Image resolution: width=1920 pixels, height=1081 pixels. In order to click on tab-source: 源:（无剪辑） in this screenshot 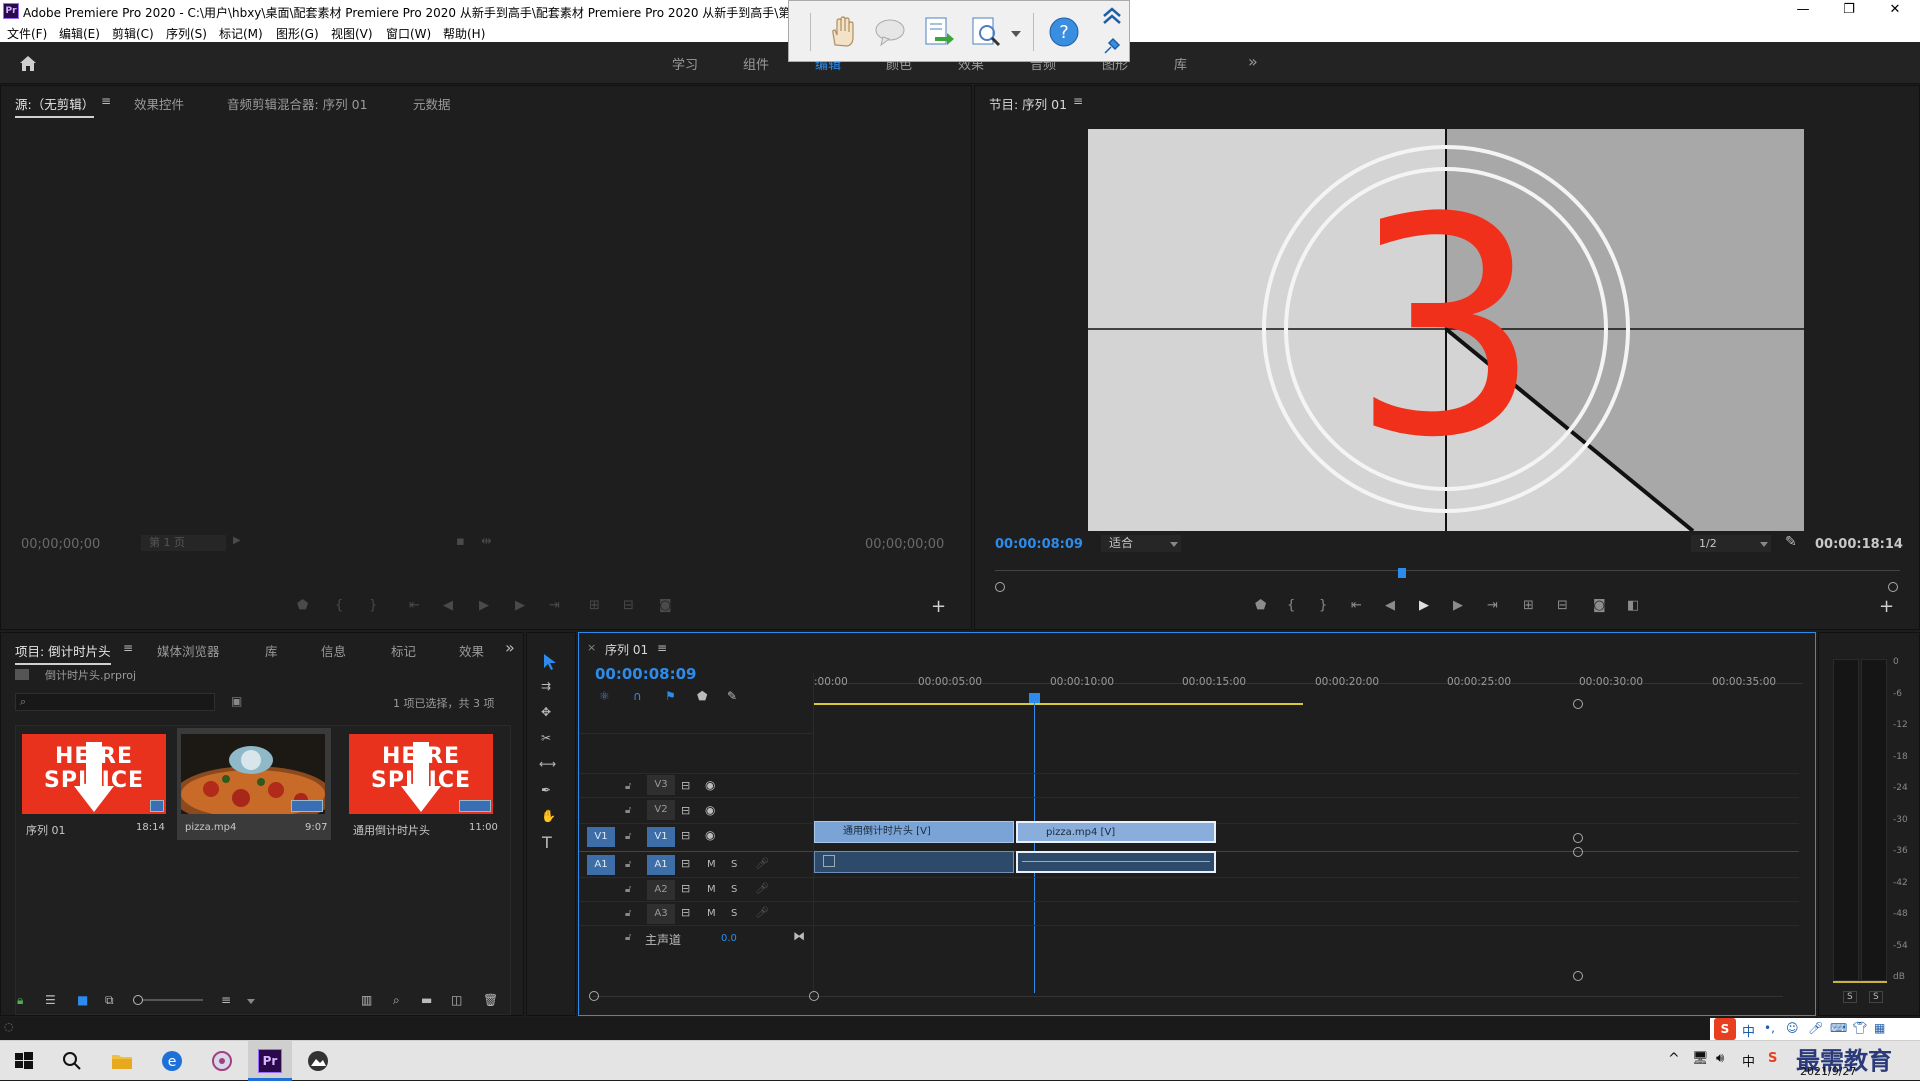, I will do `click(55, 106)`.